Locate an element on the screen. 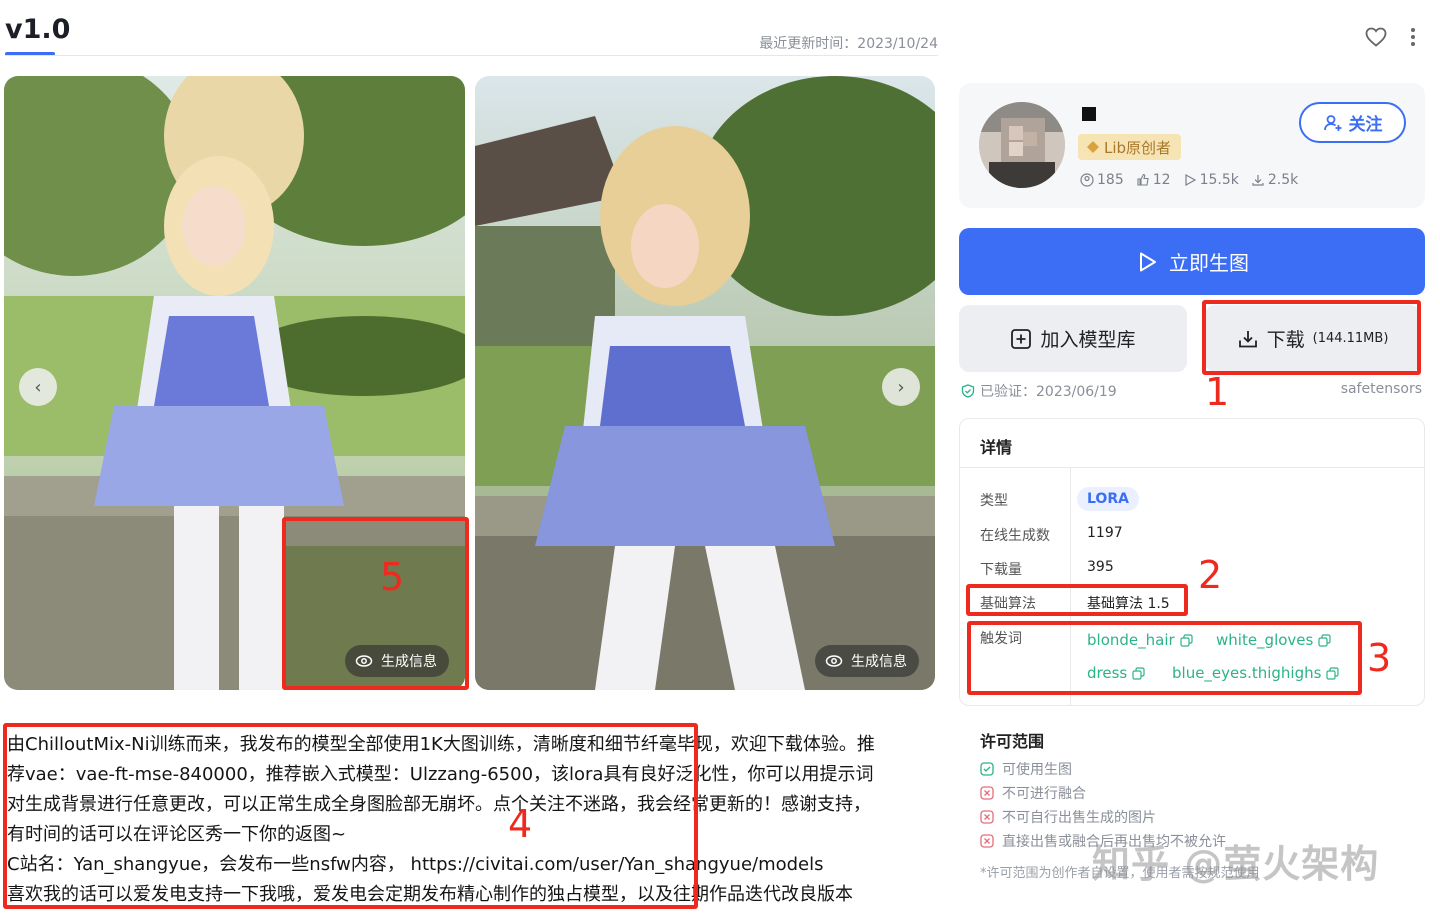  stat-downloads: 2.5k is located at coordinates (1274, 180).